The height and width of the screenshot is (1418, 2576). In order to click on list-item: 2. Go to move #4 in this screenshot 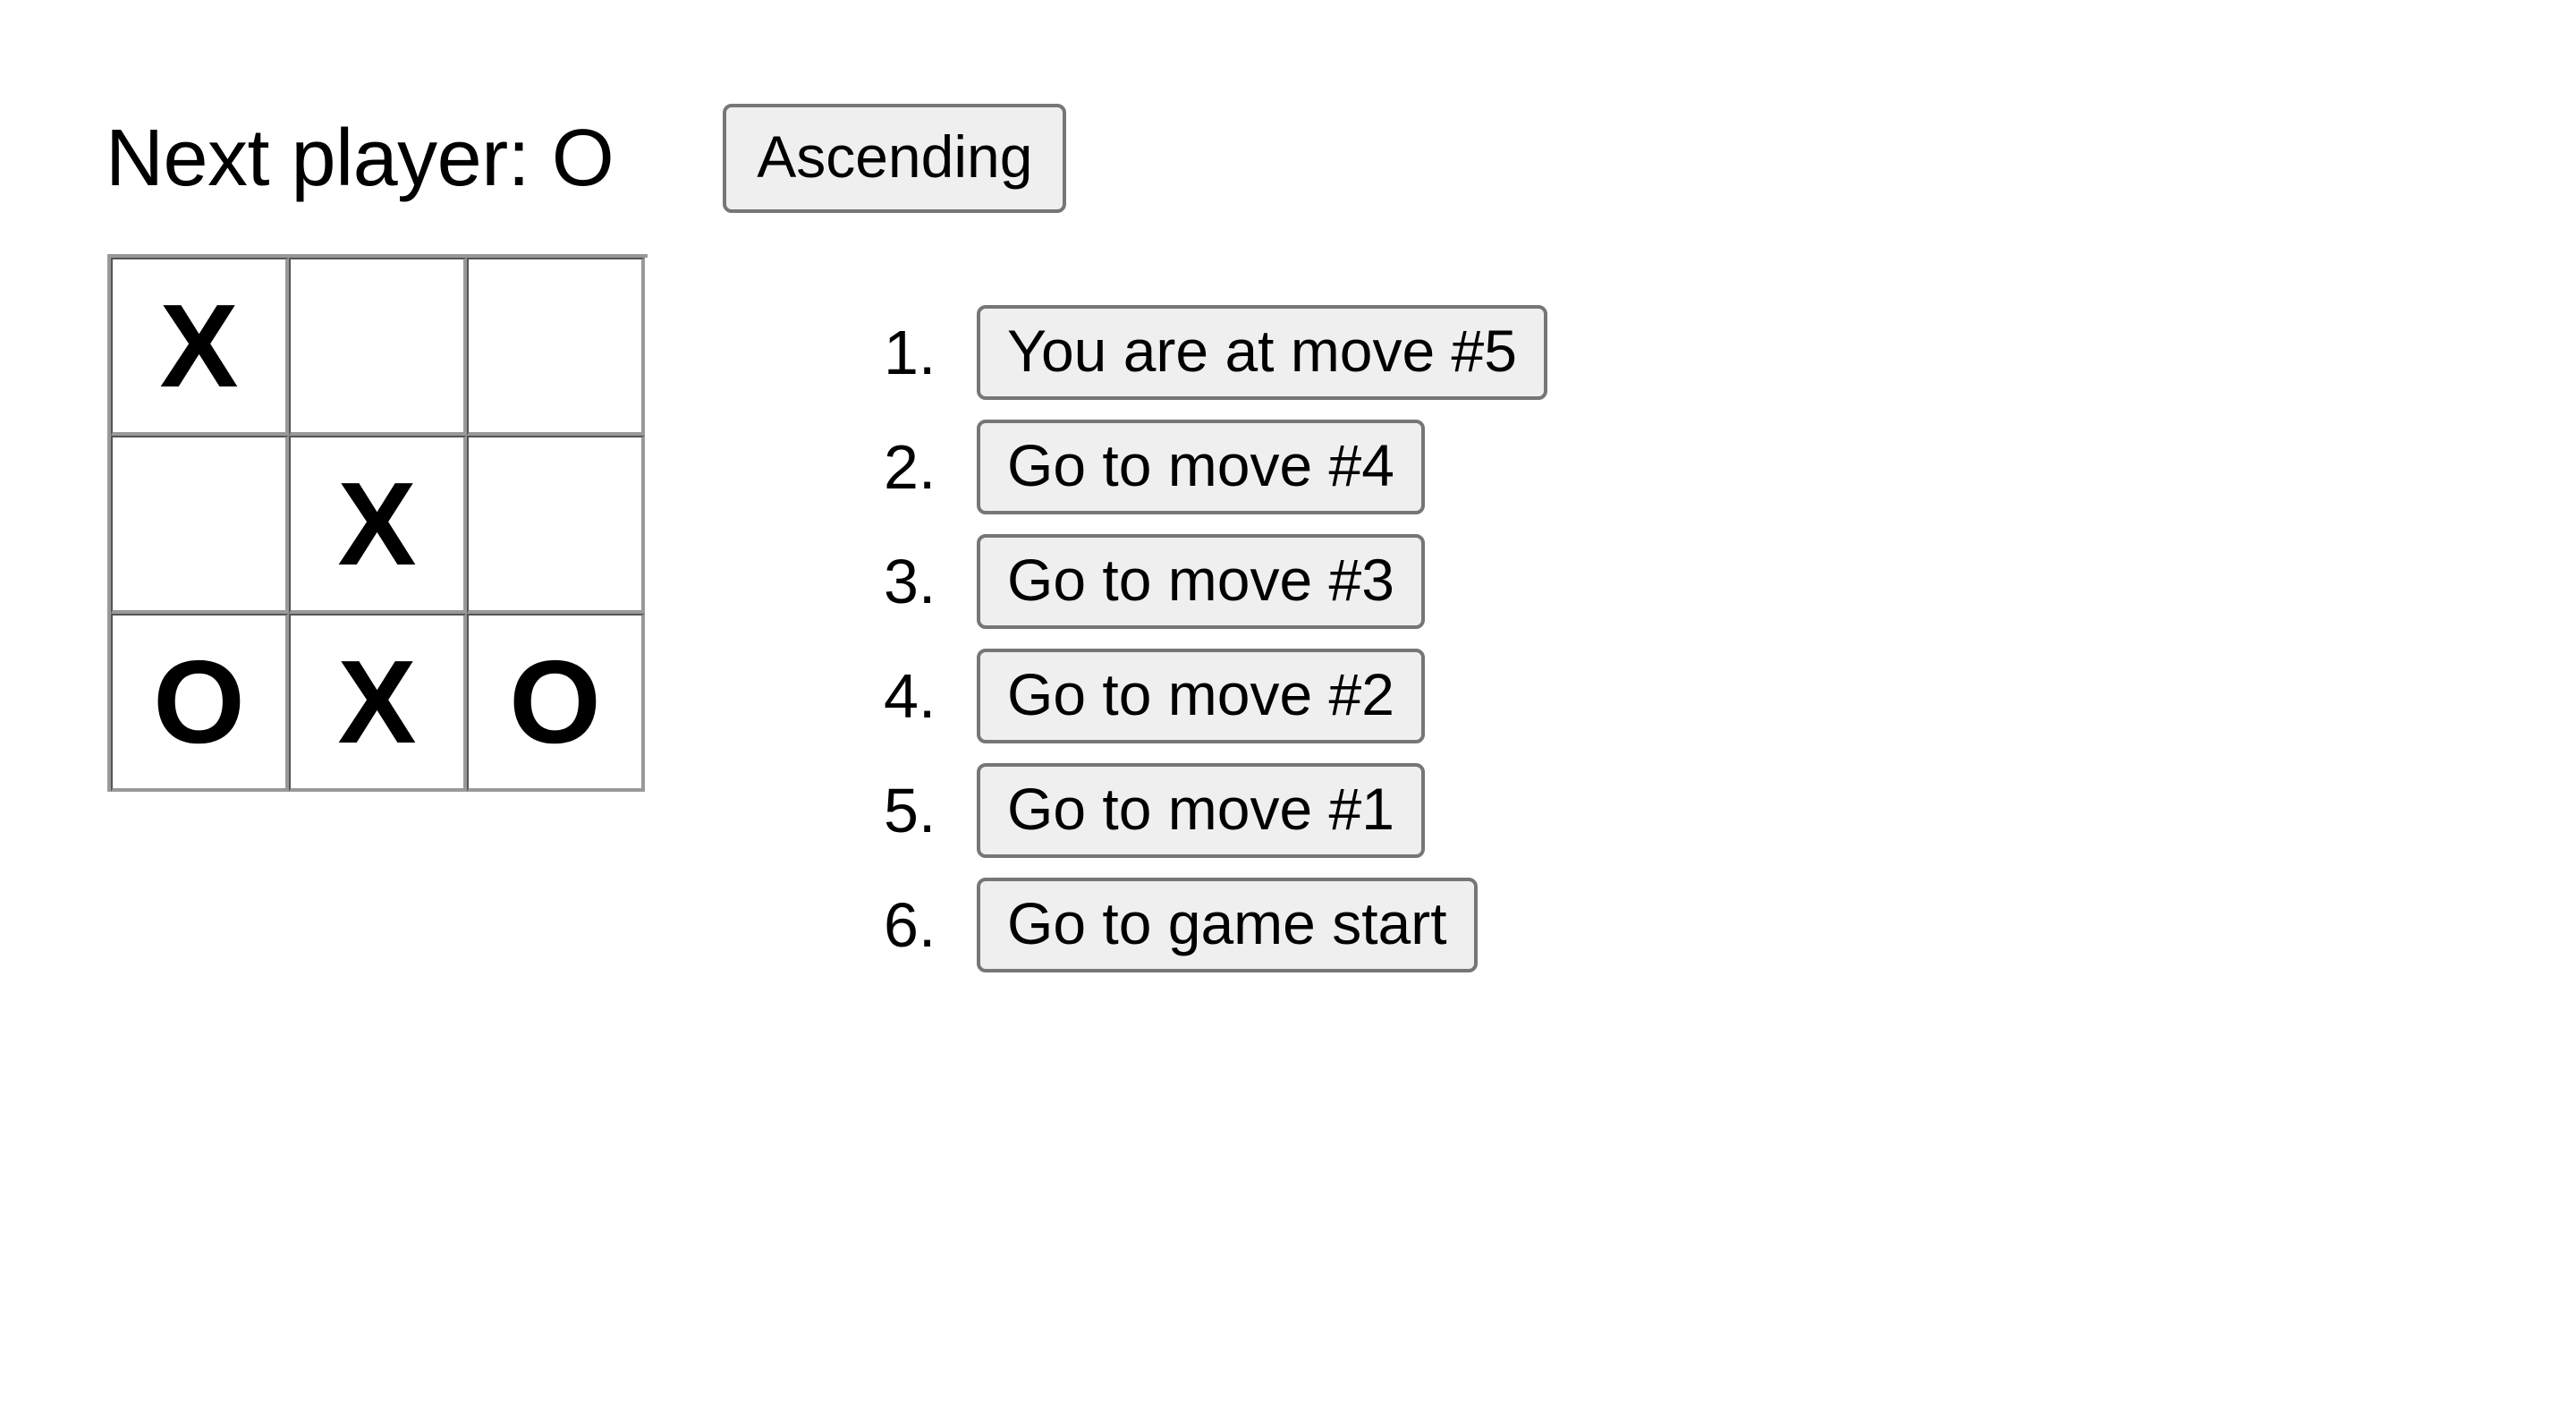, I will do `click(1215, 467)`.